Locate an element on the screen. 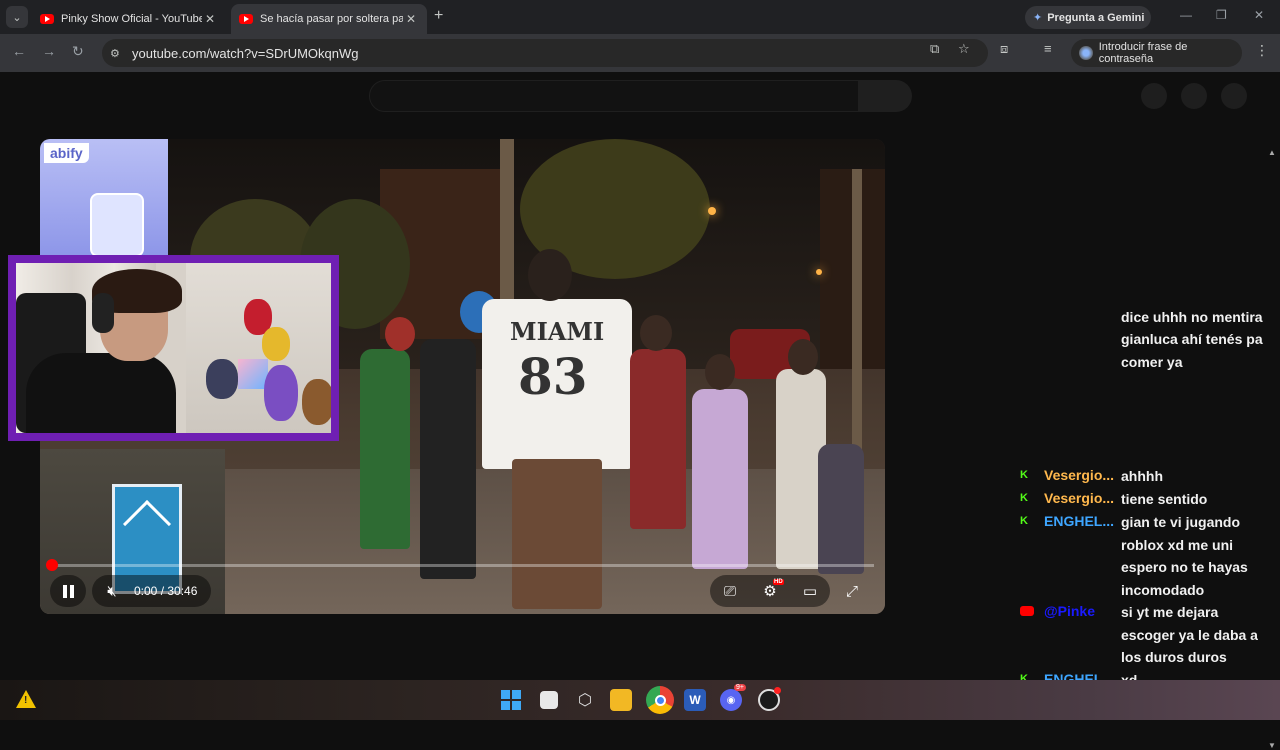 Image resolution: width=1280 pixels, height=750 pixels. discord-glyph: ◉ is located at coordinates (731, 700).